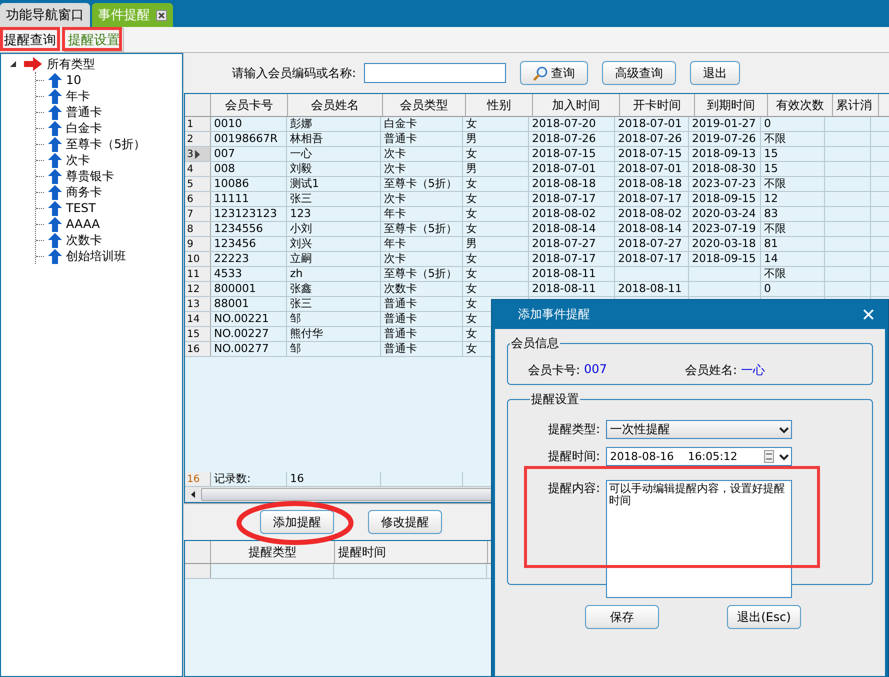 This screenshot has width=889, height=677. Describe the element at coordinates (555, 399) in the screenshot. I see `group-title: 提醒设置` at that location.